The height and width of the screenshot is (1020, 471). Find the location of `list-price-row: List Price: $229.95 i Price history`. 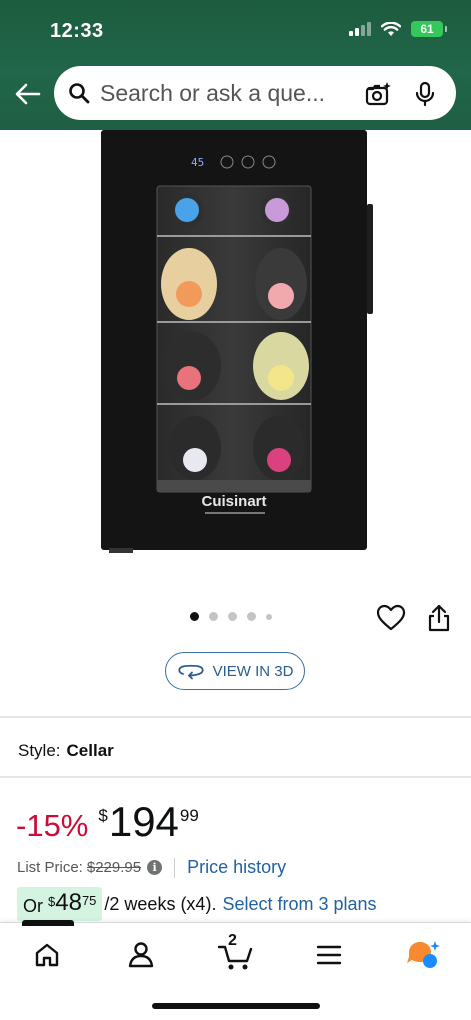

list-price-row: List Price: $229.95 i Price history is located at coordinates (151, 867).